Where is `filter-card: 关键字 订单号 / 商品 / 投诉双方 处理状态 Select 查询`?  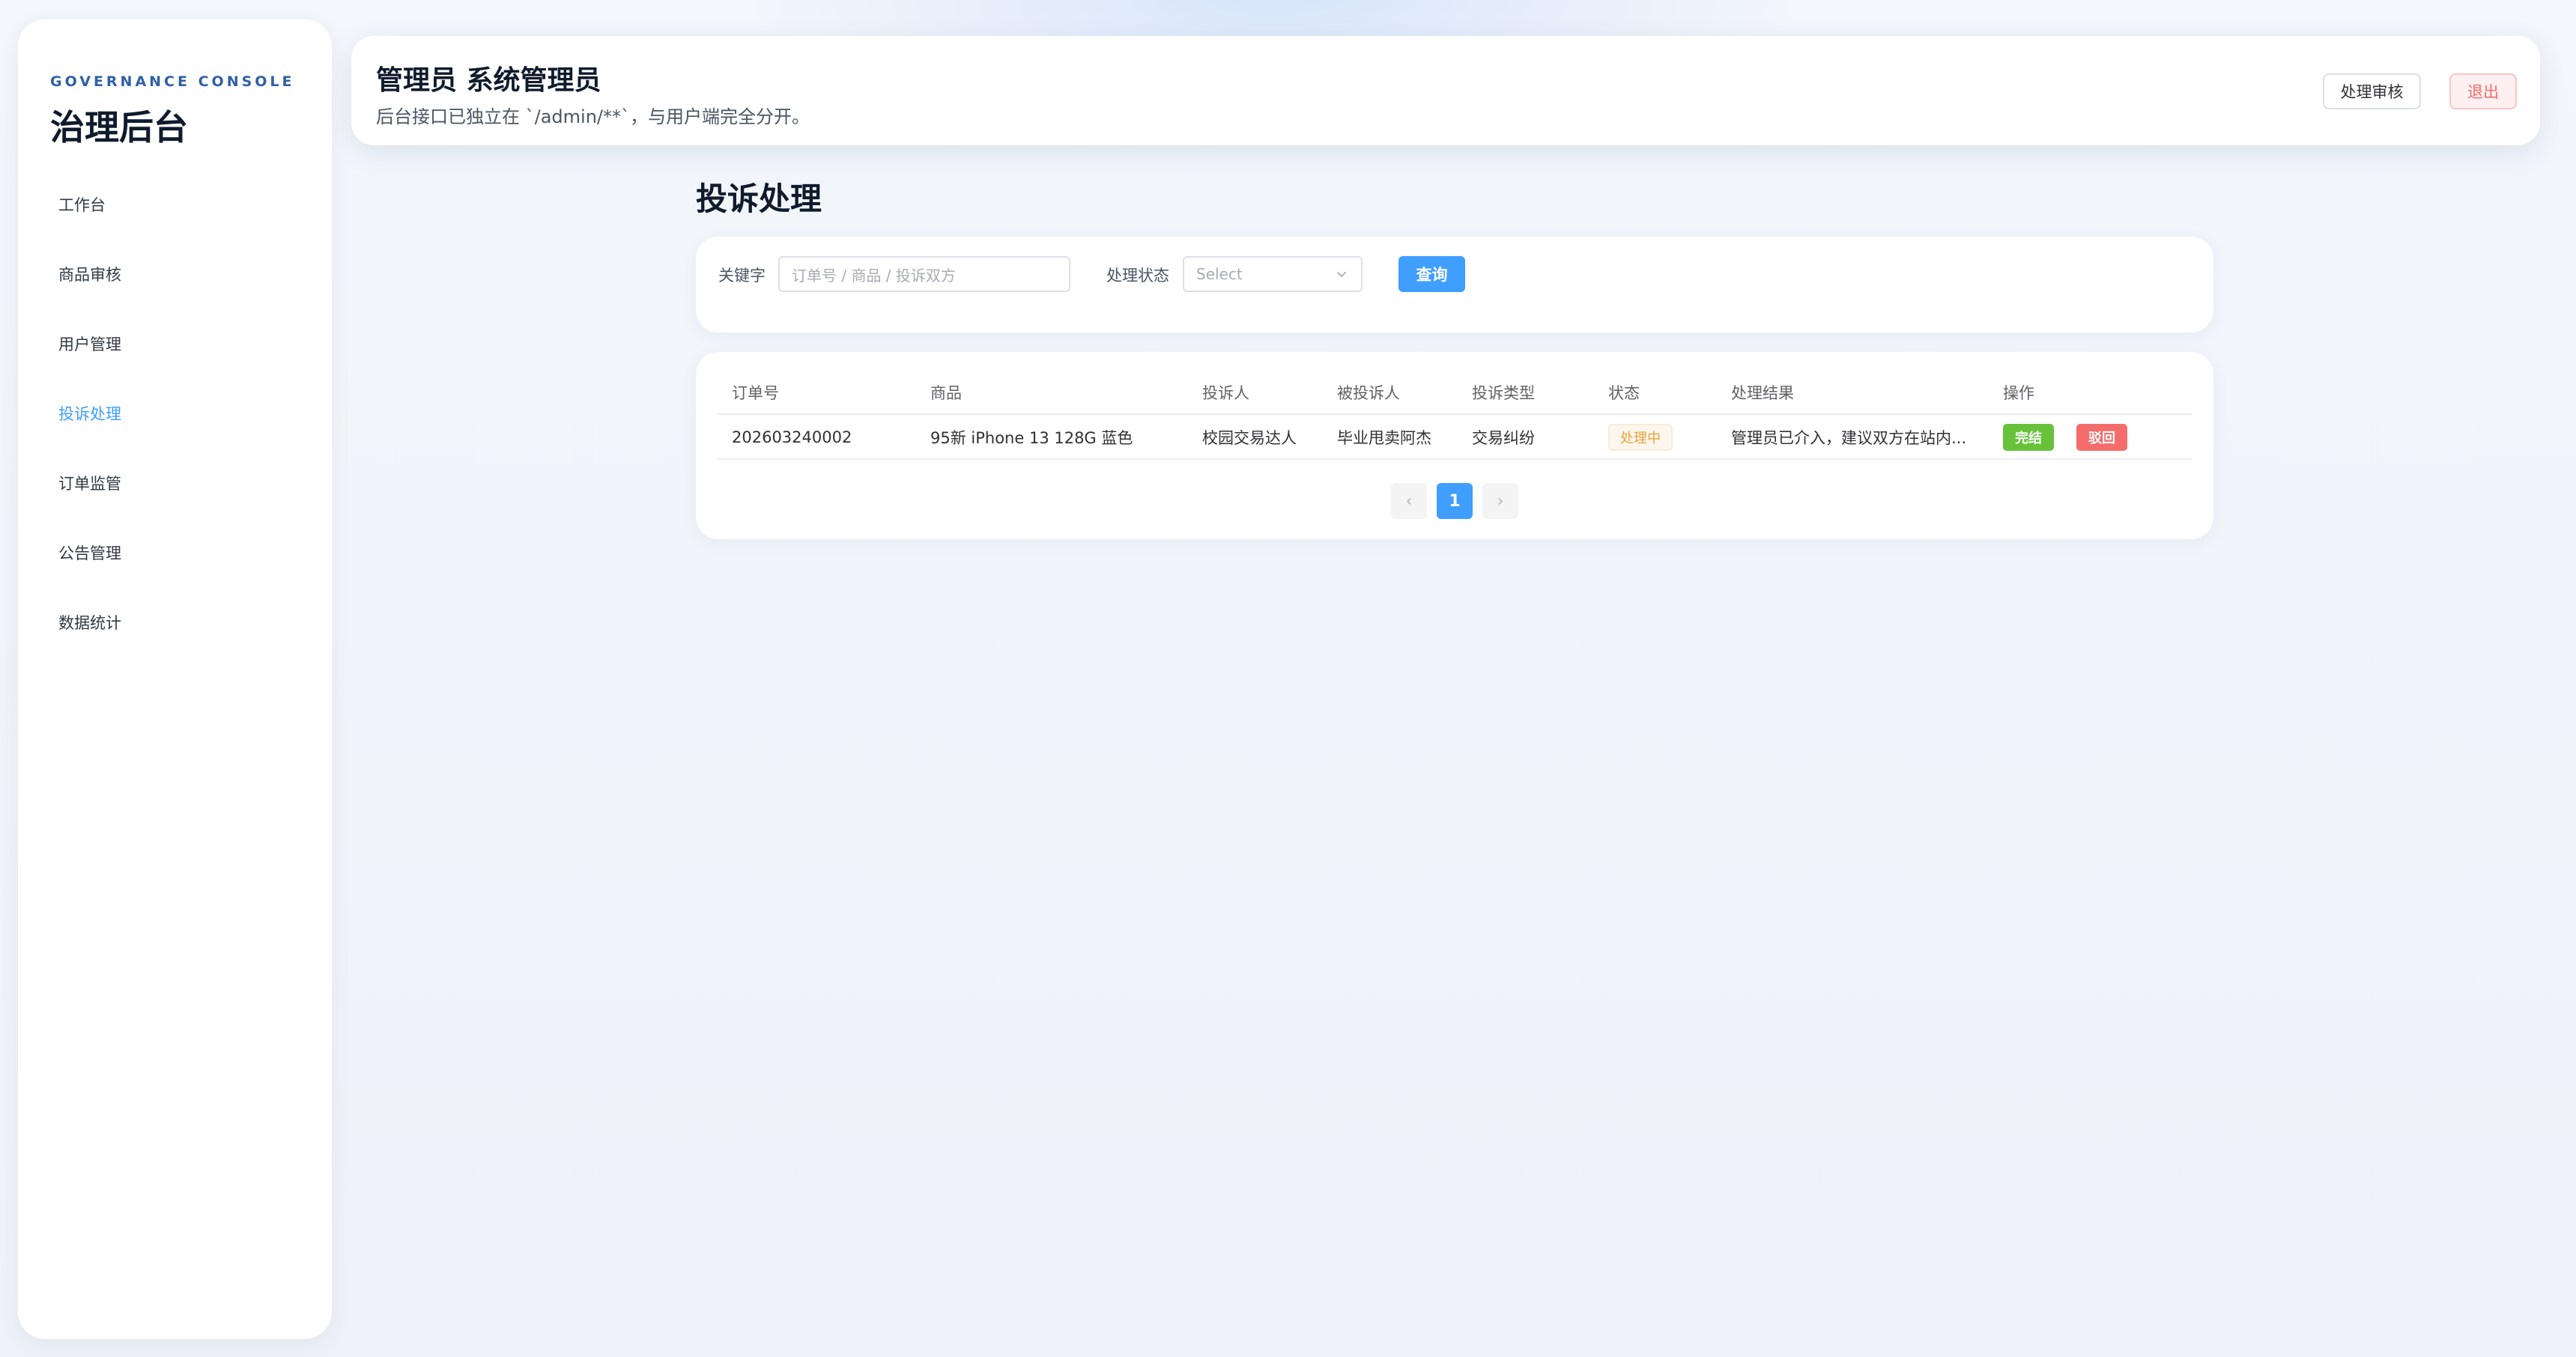 filter-card: 关键字 订单号 / 商品 / 投诉双方 处理状态 Select 查询 is located at coordinates (1454, 285).